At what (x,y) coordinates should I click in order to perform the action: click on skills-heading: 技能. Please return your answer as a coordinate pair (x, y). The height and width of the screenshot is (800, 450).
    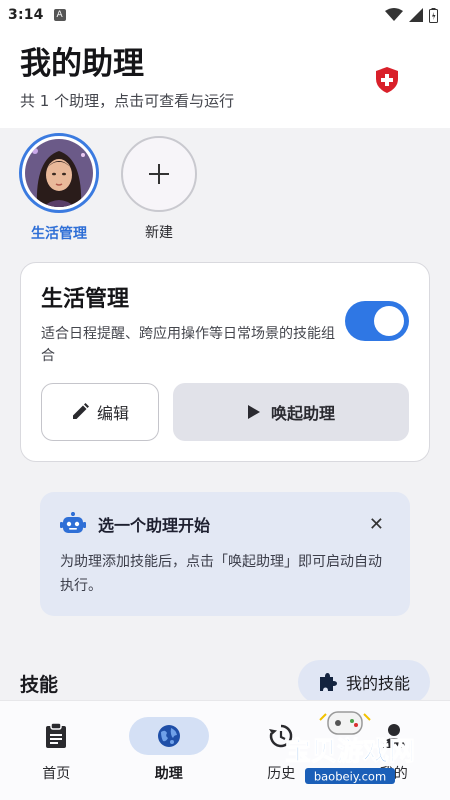
    Looking at the image, I should click on (39, 685).